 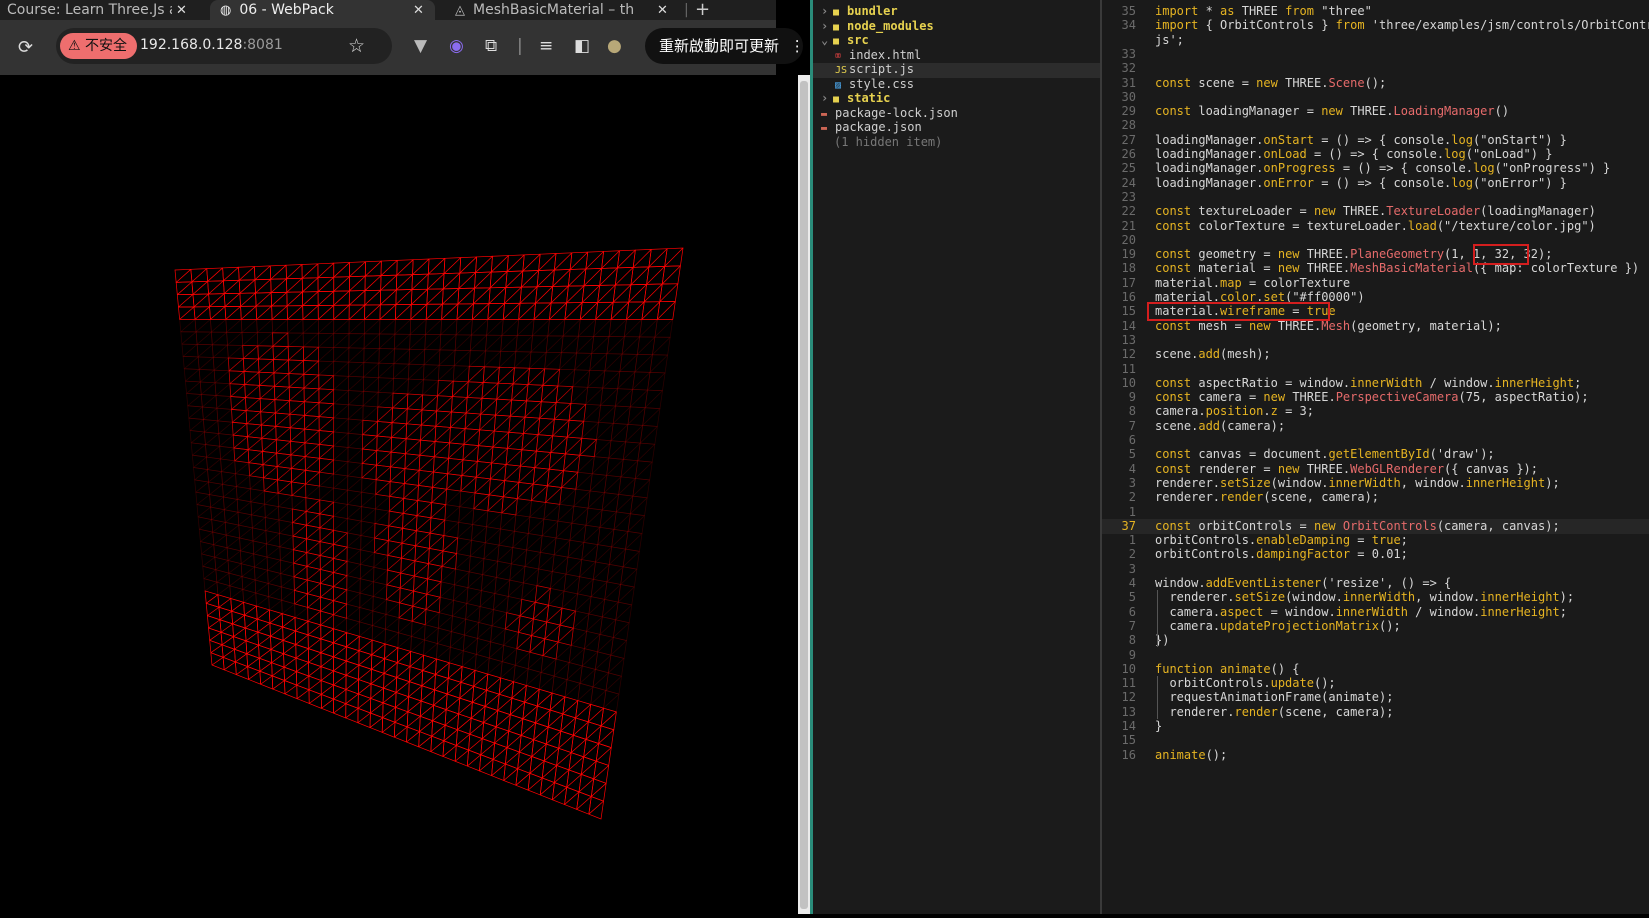 I want to click on code-line: 33, so click(x=1375, y=54).